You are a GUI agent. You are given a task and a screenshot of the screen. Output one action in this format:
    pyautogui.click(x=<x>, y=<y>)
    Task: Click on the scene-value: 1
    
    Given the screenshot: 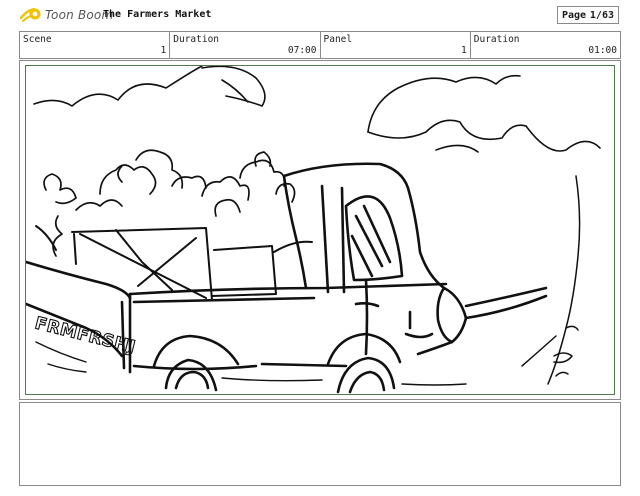 What is the action you would take?
    pyautogui.click(x=163, y=50)
    